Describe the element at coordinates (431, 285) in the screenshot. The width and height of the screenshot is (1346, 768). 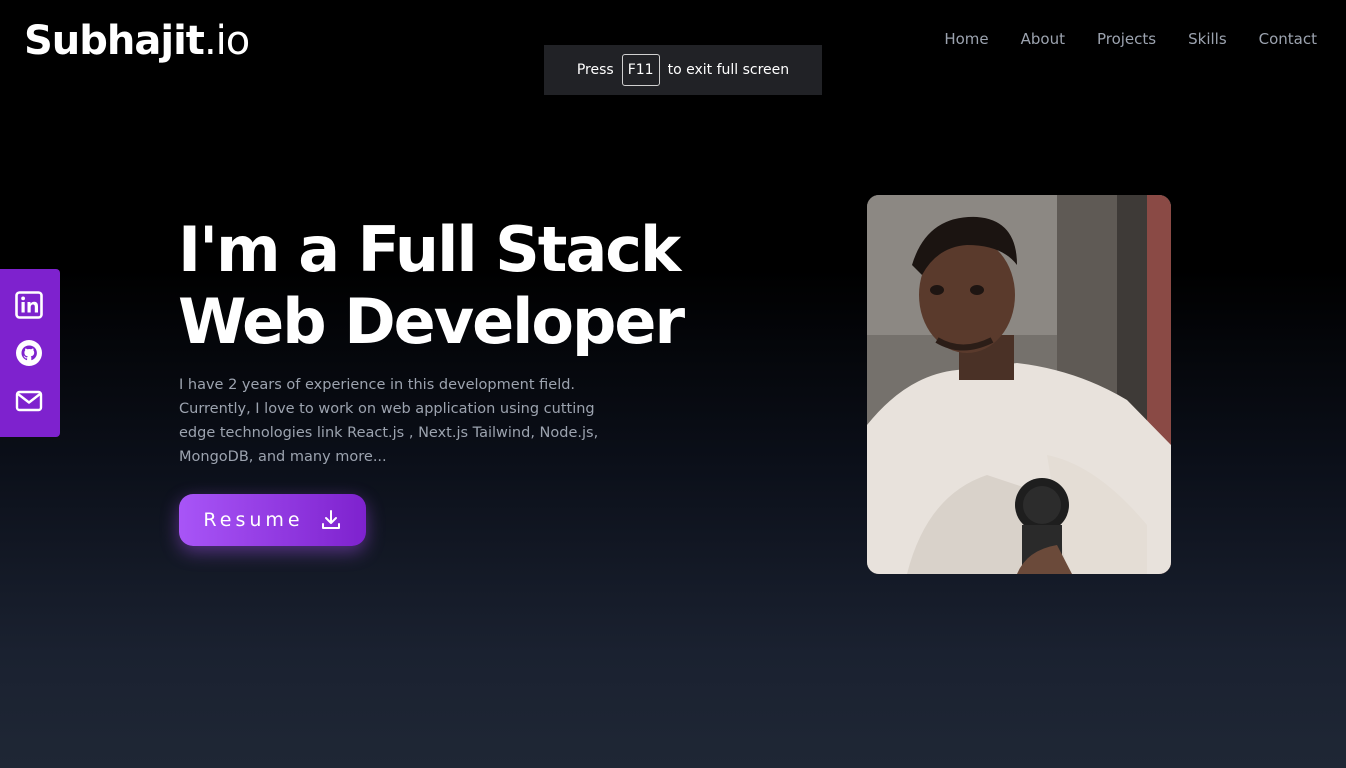
I see `hero-title: I'm a Full Stack Web Developer` at that location.